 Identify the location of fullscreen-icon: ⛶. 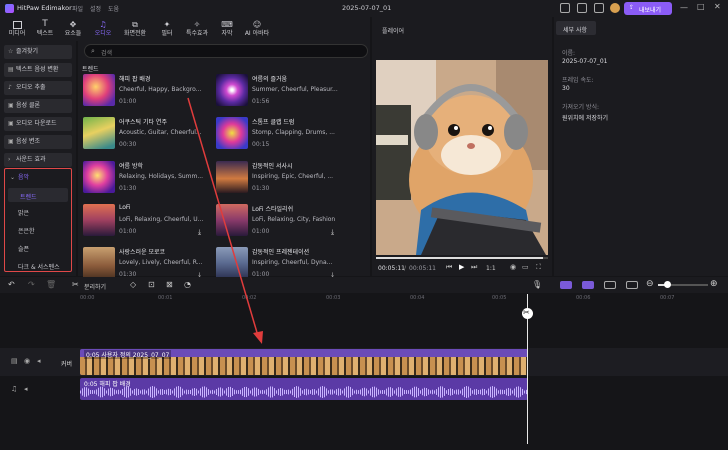
(538, 267).